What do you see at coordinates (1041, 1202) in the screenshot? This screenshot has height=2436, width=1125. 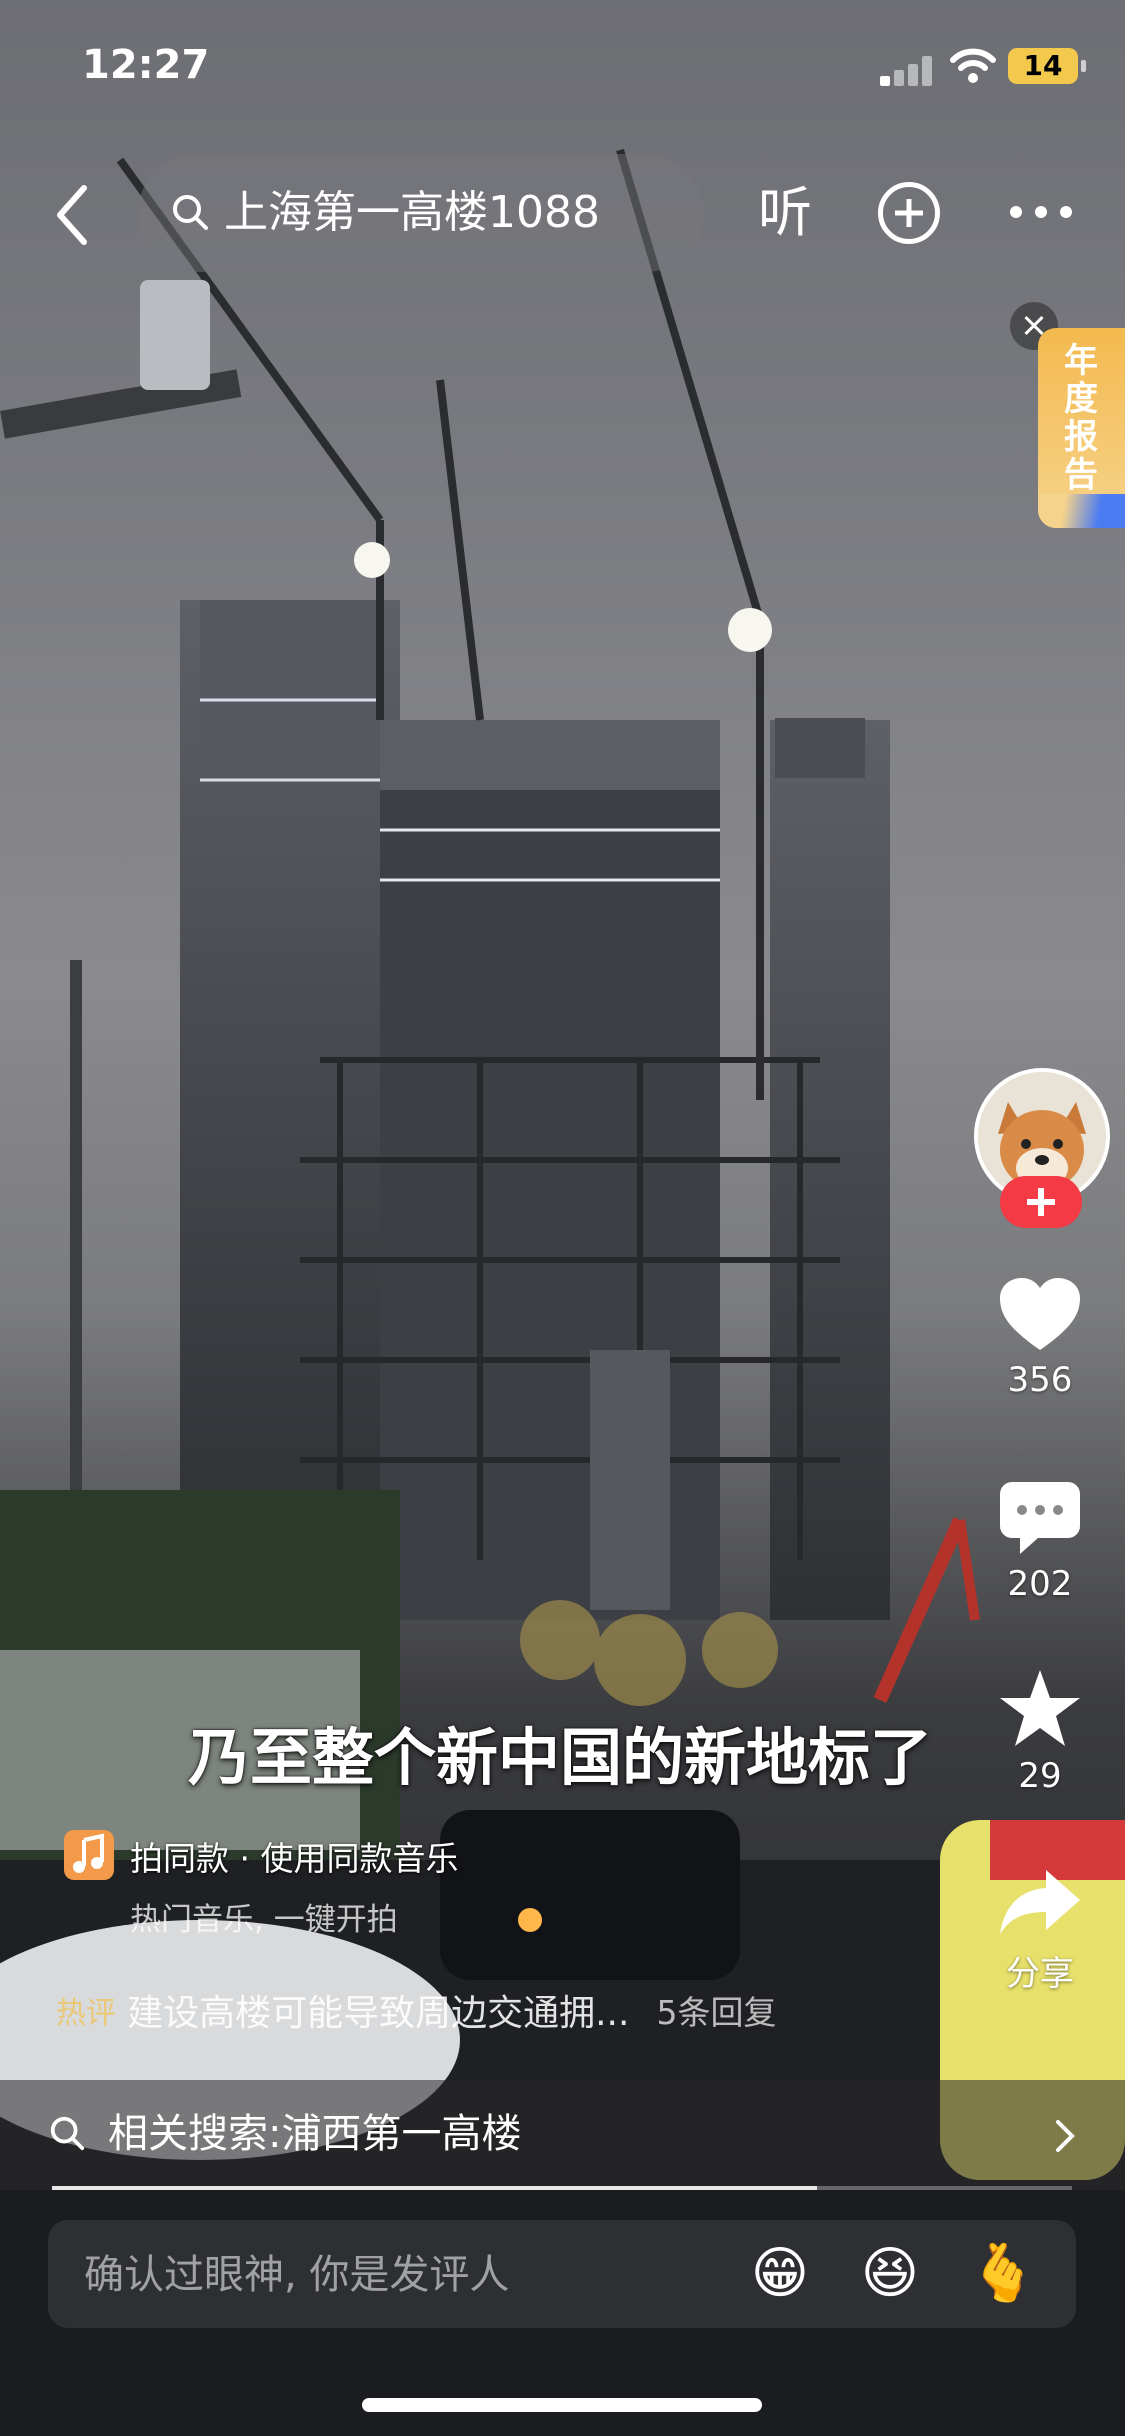 I see `follow-button` at bounding box center [1041, 1202].